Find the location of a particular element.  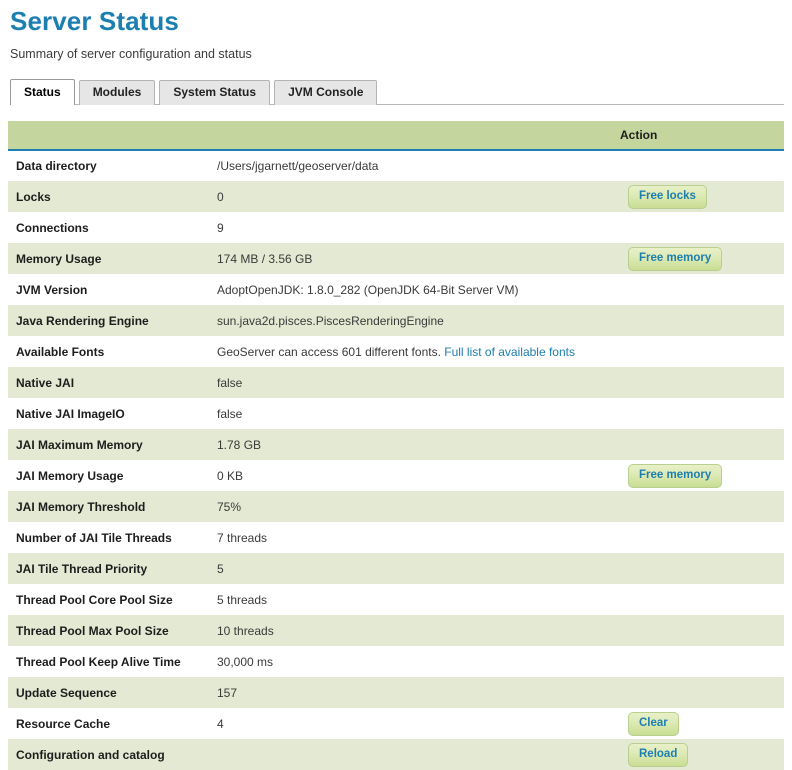

row-property-label: JAI Memory Threshold is located at coordinates (81, 506).